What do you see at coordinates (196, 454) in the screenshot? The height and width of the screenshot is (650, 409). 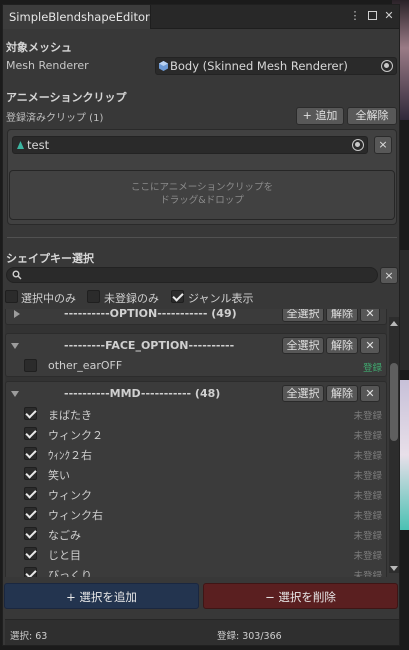 I see `shapekey-row: ｳｨﾝｸ２右 未登録` at bounding box center [196, 454].